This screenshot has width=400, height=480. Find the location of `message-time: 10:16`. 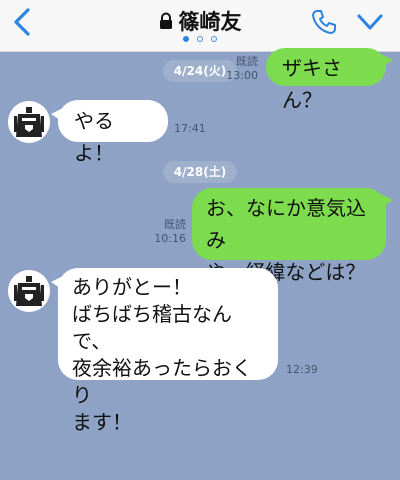

message-time: 10:16 is located at coordinates (170, 239).